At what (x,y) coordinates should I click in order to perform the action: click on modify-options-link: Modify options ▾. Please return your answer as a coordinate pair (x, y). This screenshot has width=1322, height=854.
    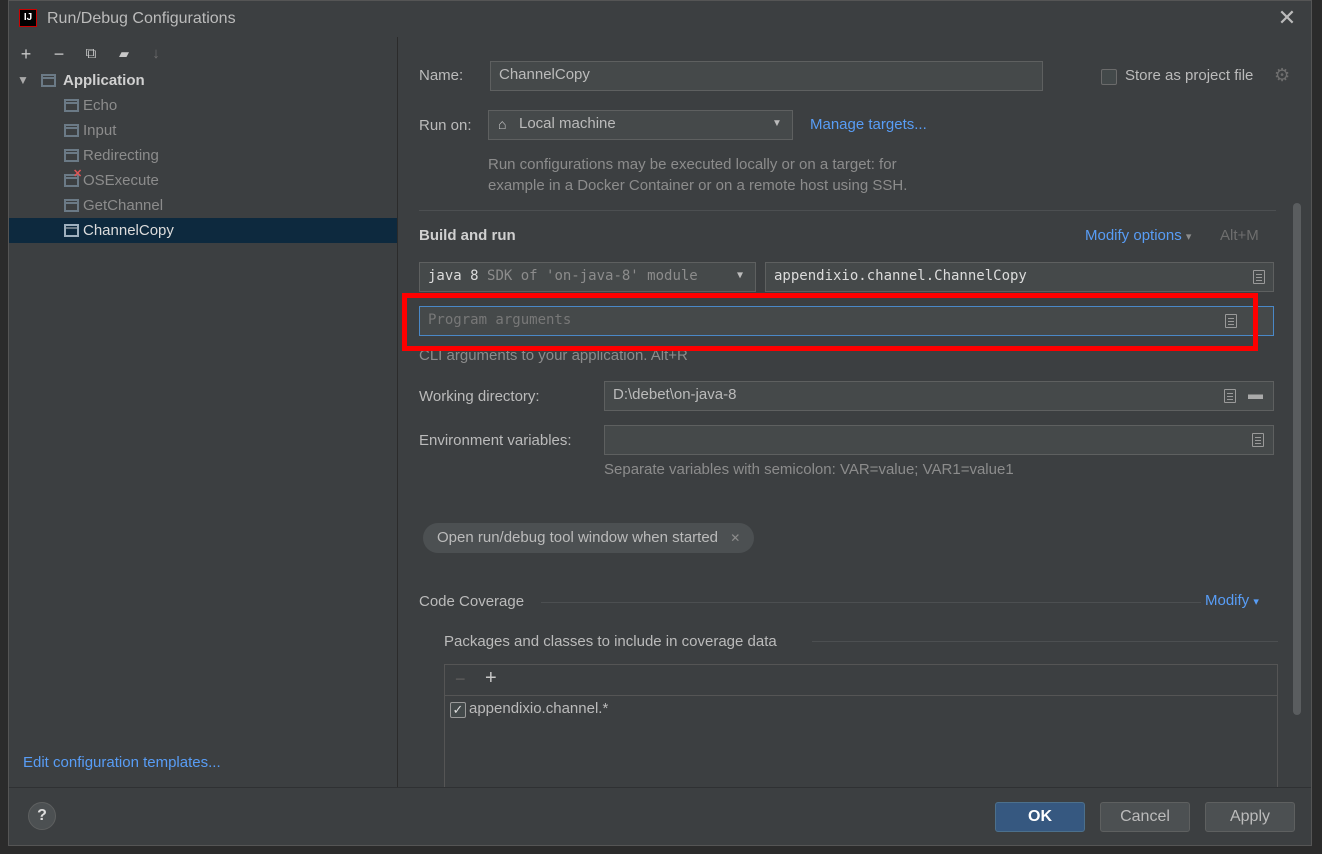
    Looking at the image, I should click on (1138, 235).